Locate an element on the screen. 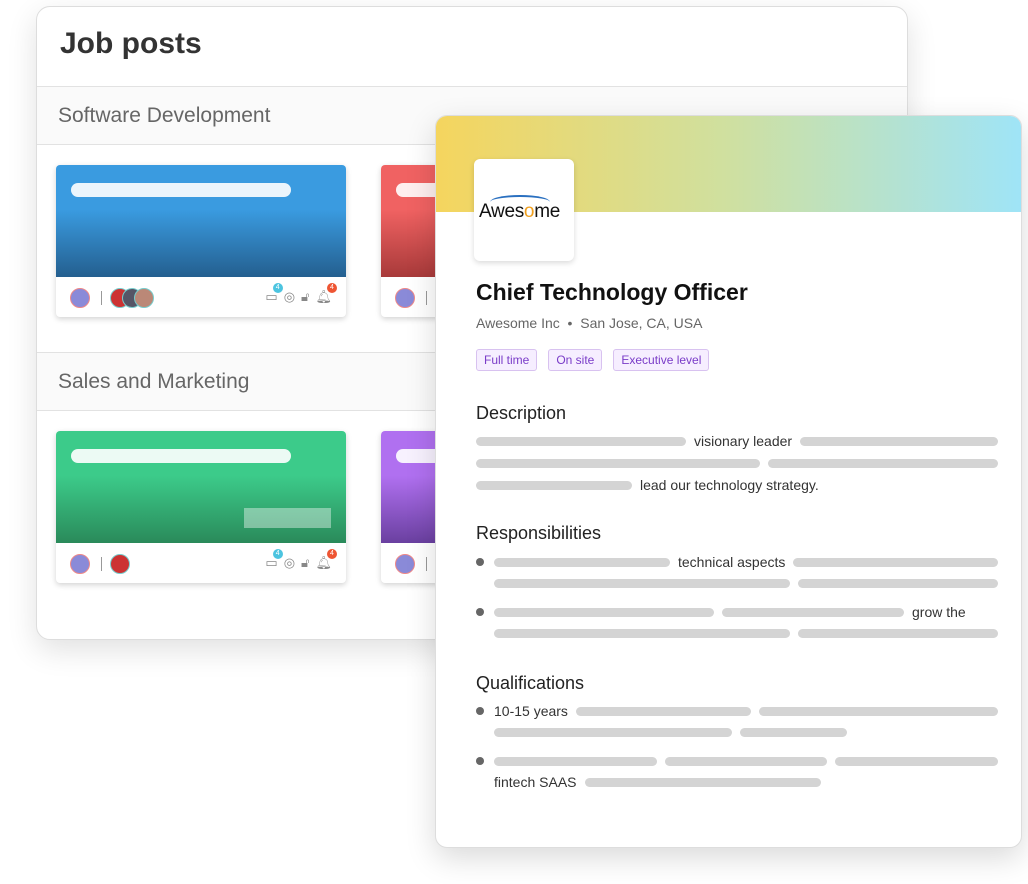 This screenshot has width=1028, height=884. qualifications-heading: Qualifications is located at coordinates (530, 683).